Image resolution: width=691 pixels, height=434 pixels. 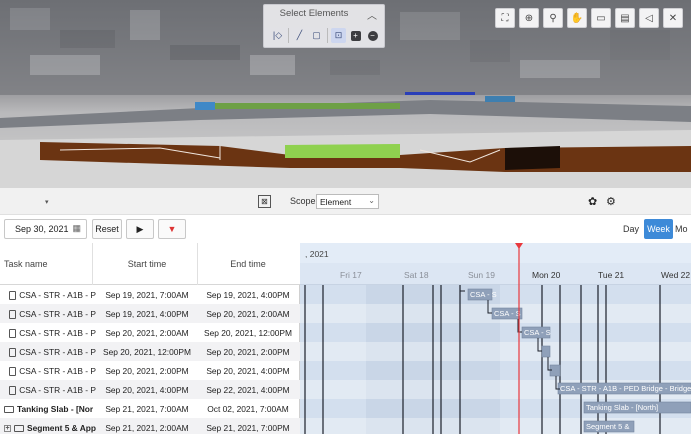 What do you see at coordinates (61, 428) in the screenshot?
I see `task-name: Segment 5 & App` at bounding box center [61, 428].